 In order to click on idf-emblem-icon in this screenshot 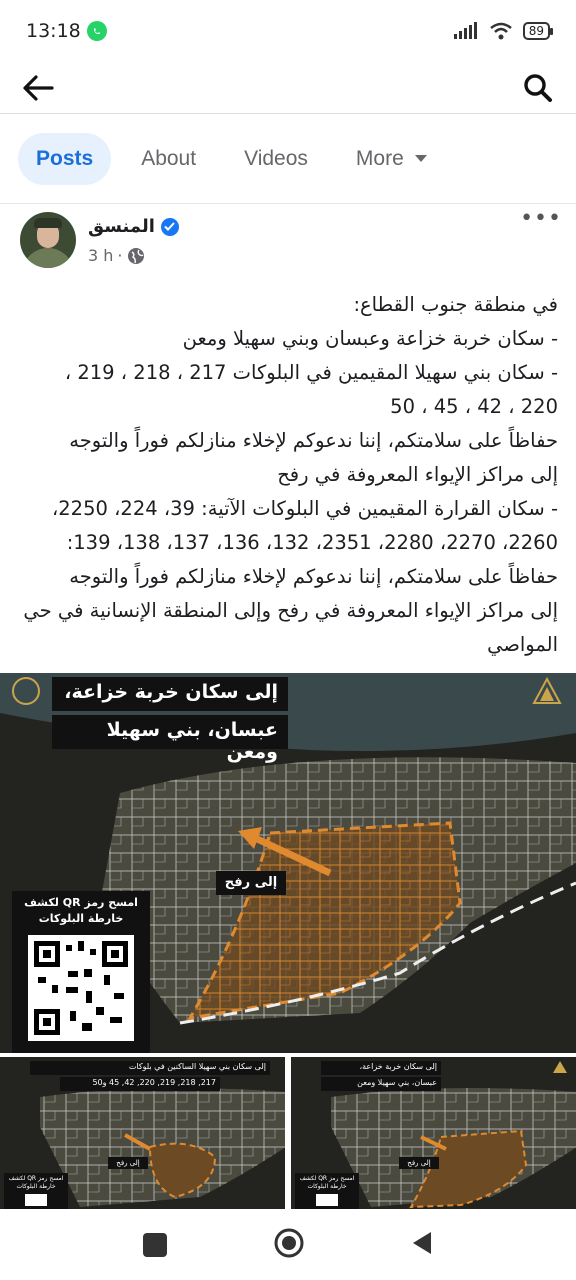, I will do `click(547, 691)`.